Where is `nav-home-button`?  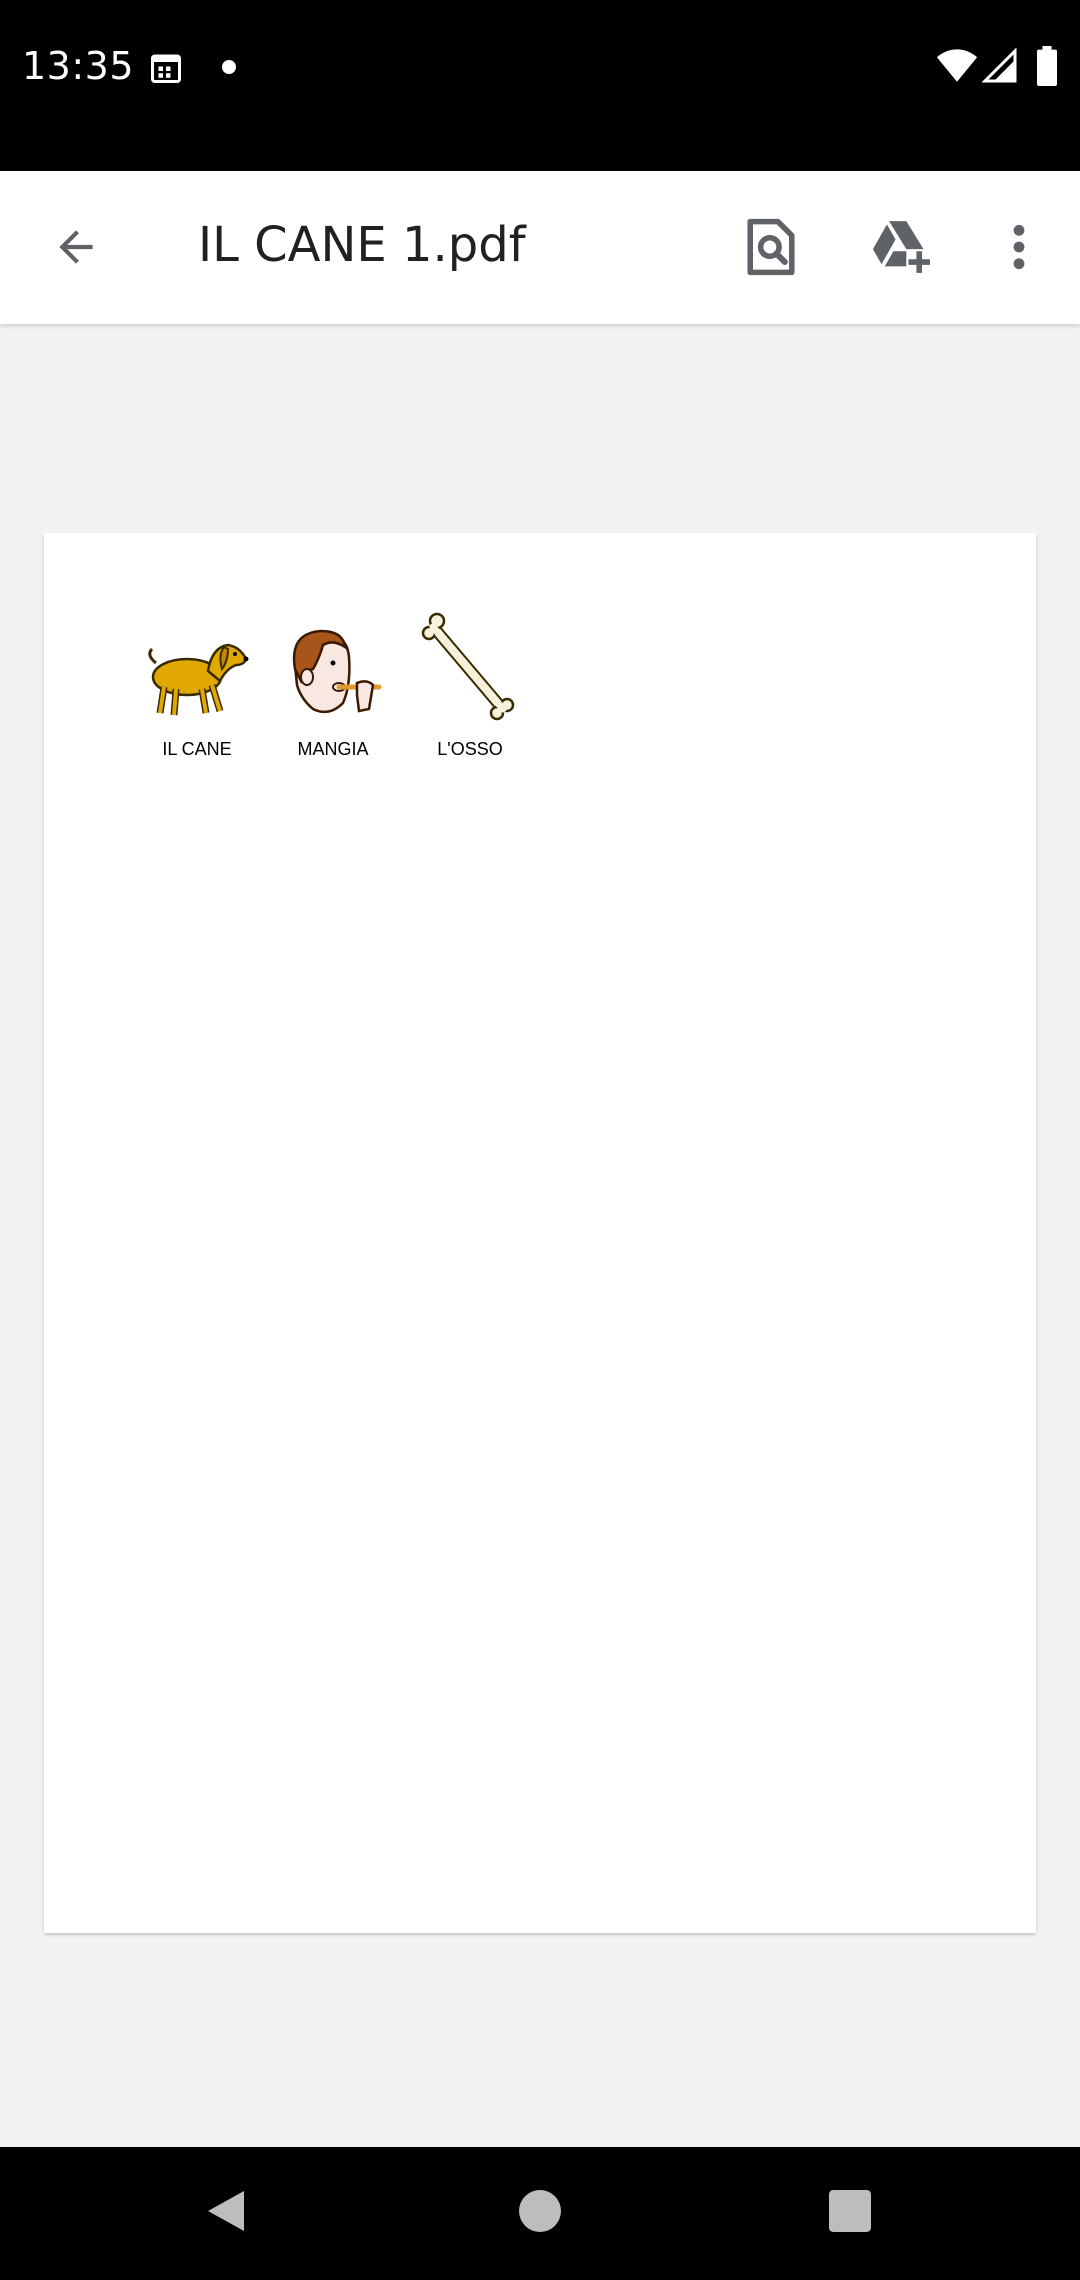 nav-home-button is located at coordinates (540, 2213).